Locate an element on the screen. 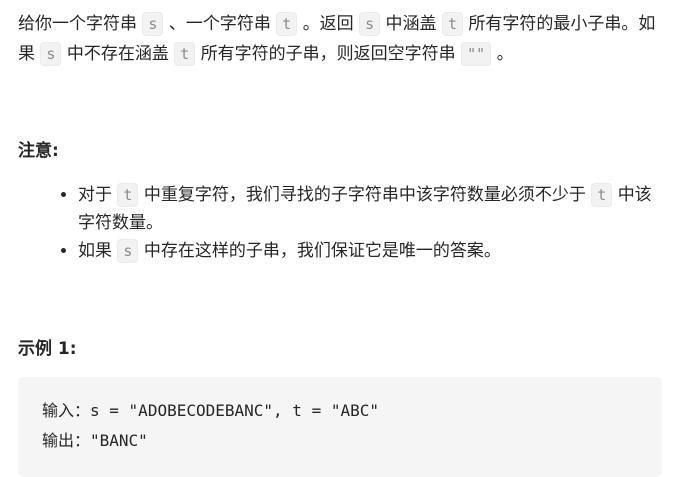 This screenshot has width=683, height=477. intro-text: 中不存在涵盖 is located at coordinates (117, 54).